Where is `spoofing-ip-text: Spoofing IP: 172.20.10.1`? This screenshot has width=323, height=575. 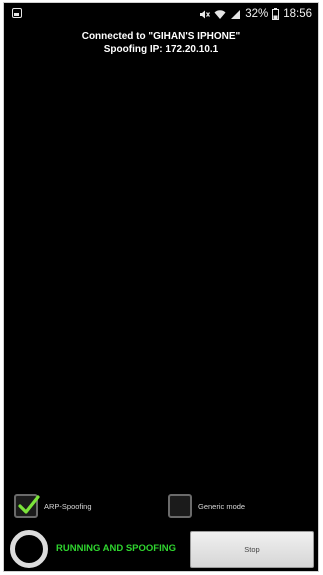
spoofing-ip-text: Spoofing IP: 172.20.10.1 is located at coordinates (161, 49).